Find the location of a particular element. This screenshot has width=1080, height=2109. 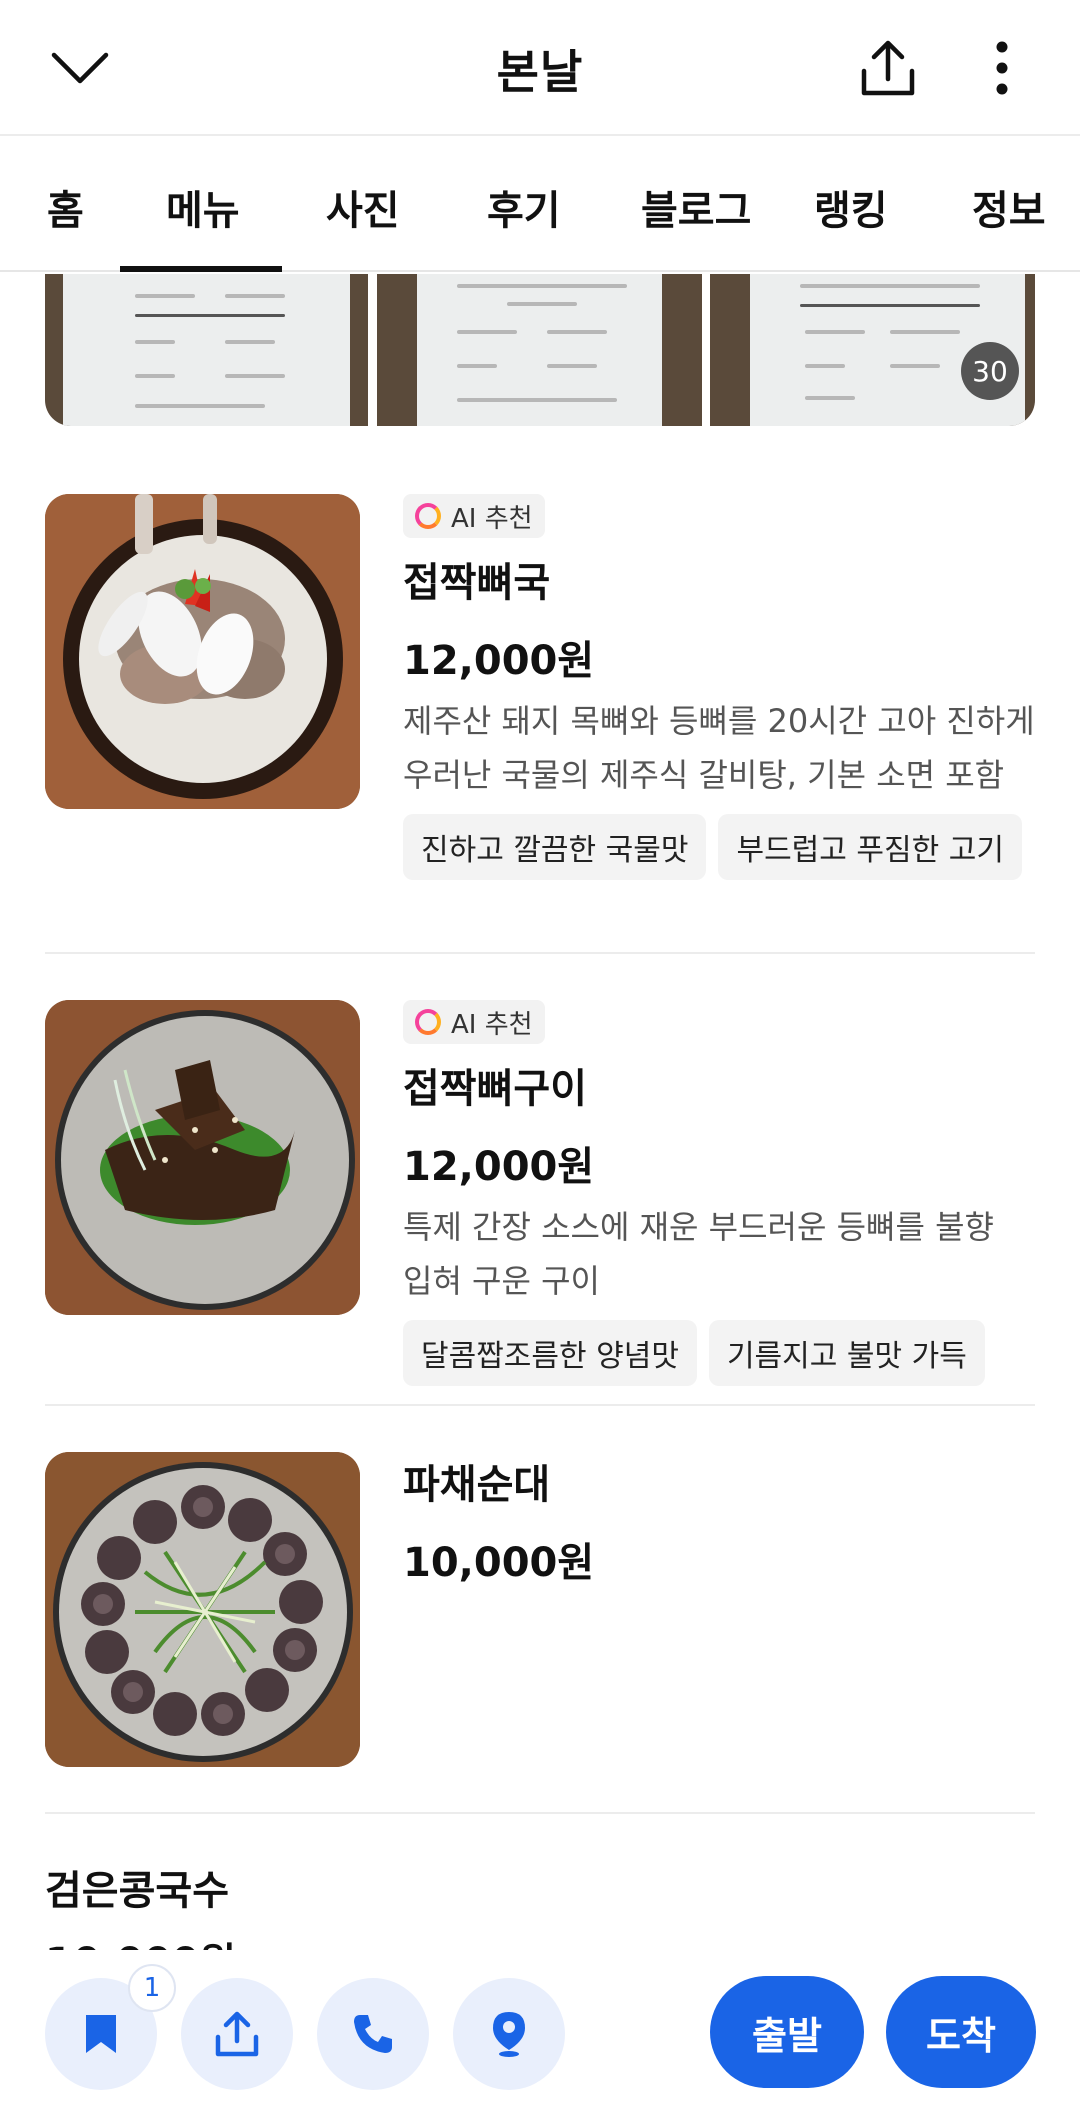

menu-item-tags: 달콤짭조름한 양념맛 기름지고 불맛 가득 is located at coordinates (719, 1353).